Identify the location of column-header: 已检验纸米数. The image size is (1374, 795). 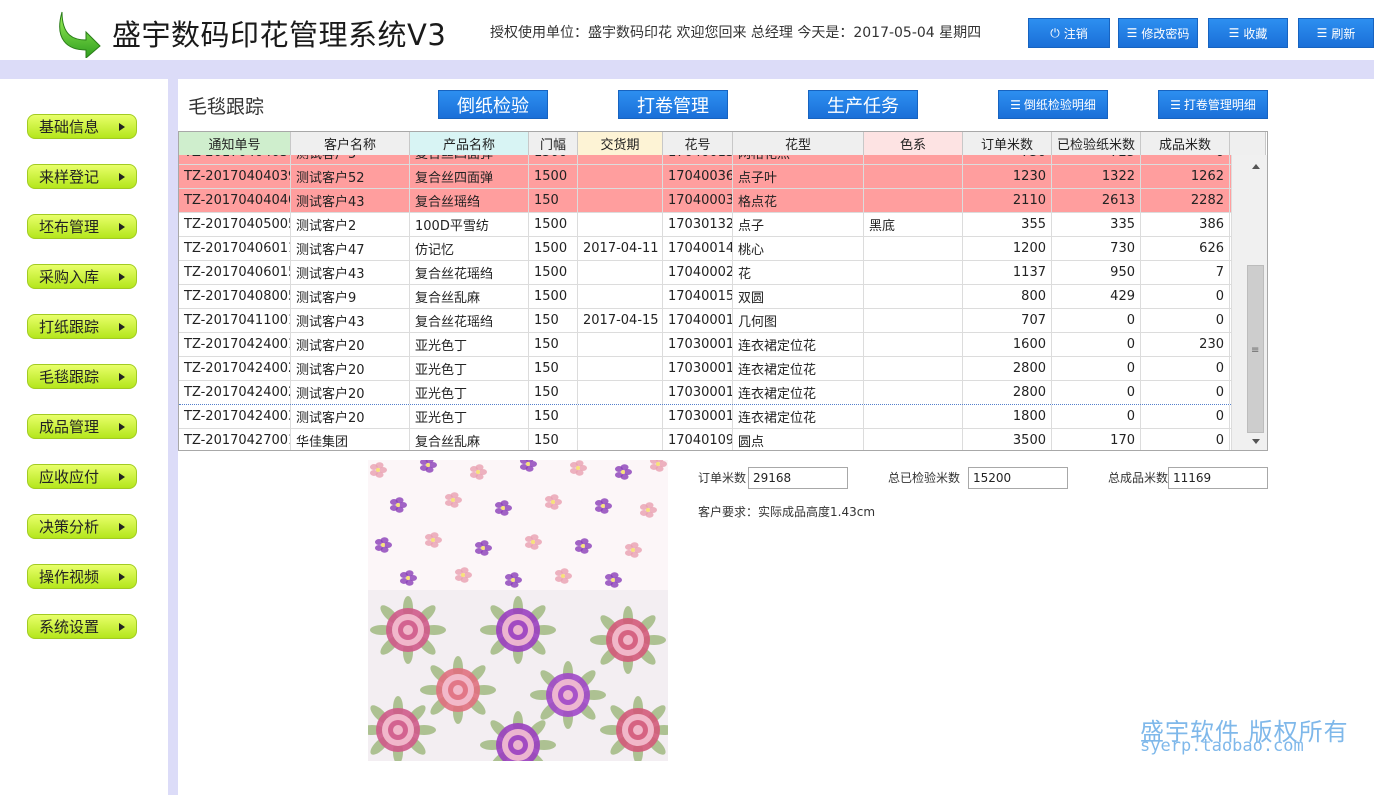
(1096, 143).